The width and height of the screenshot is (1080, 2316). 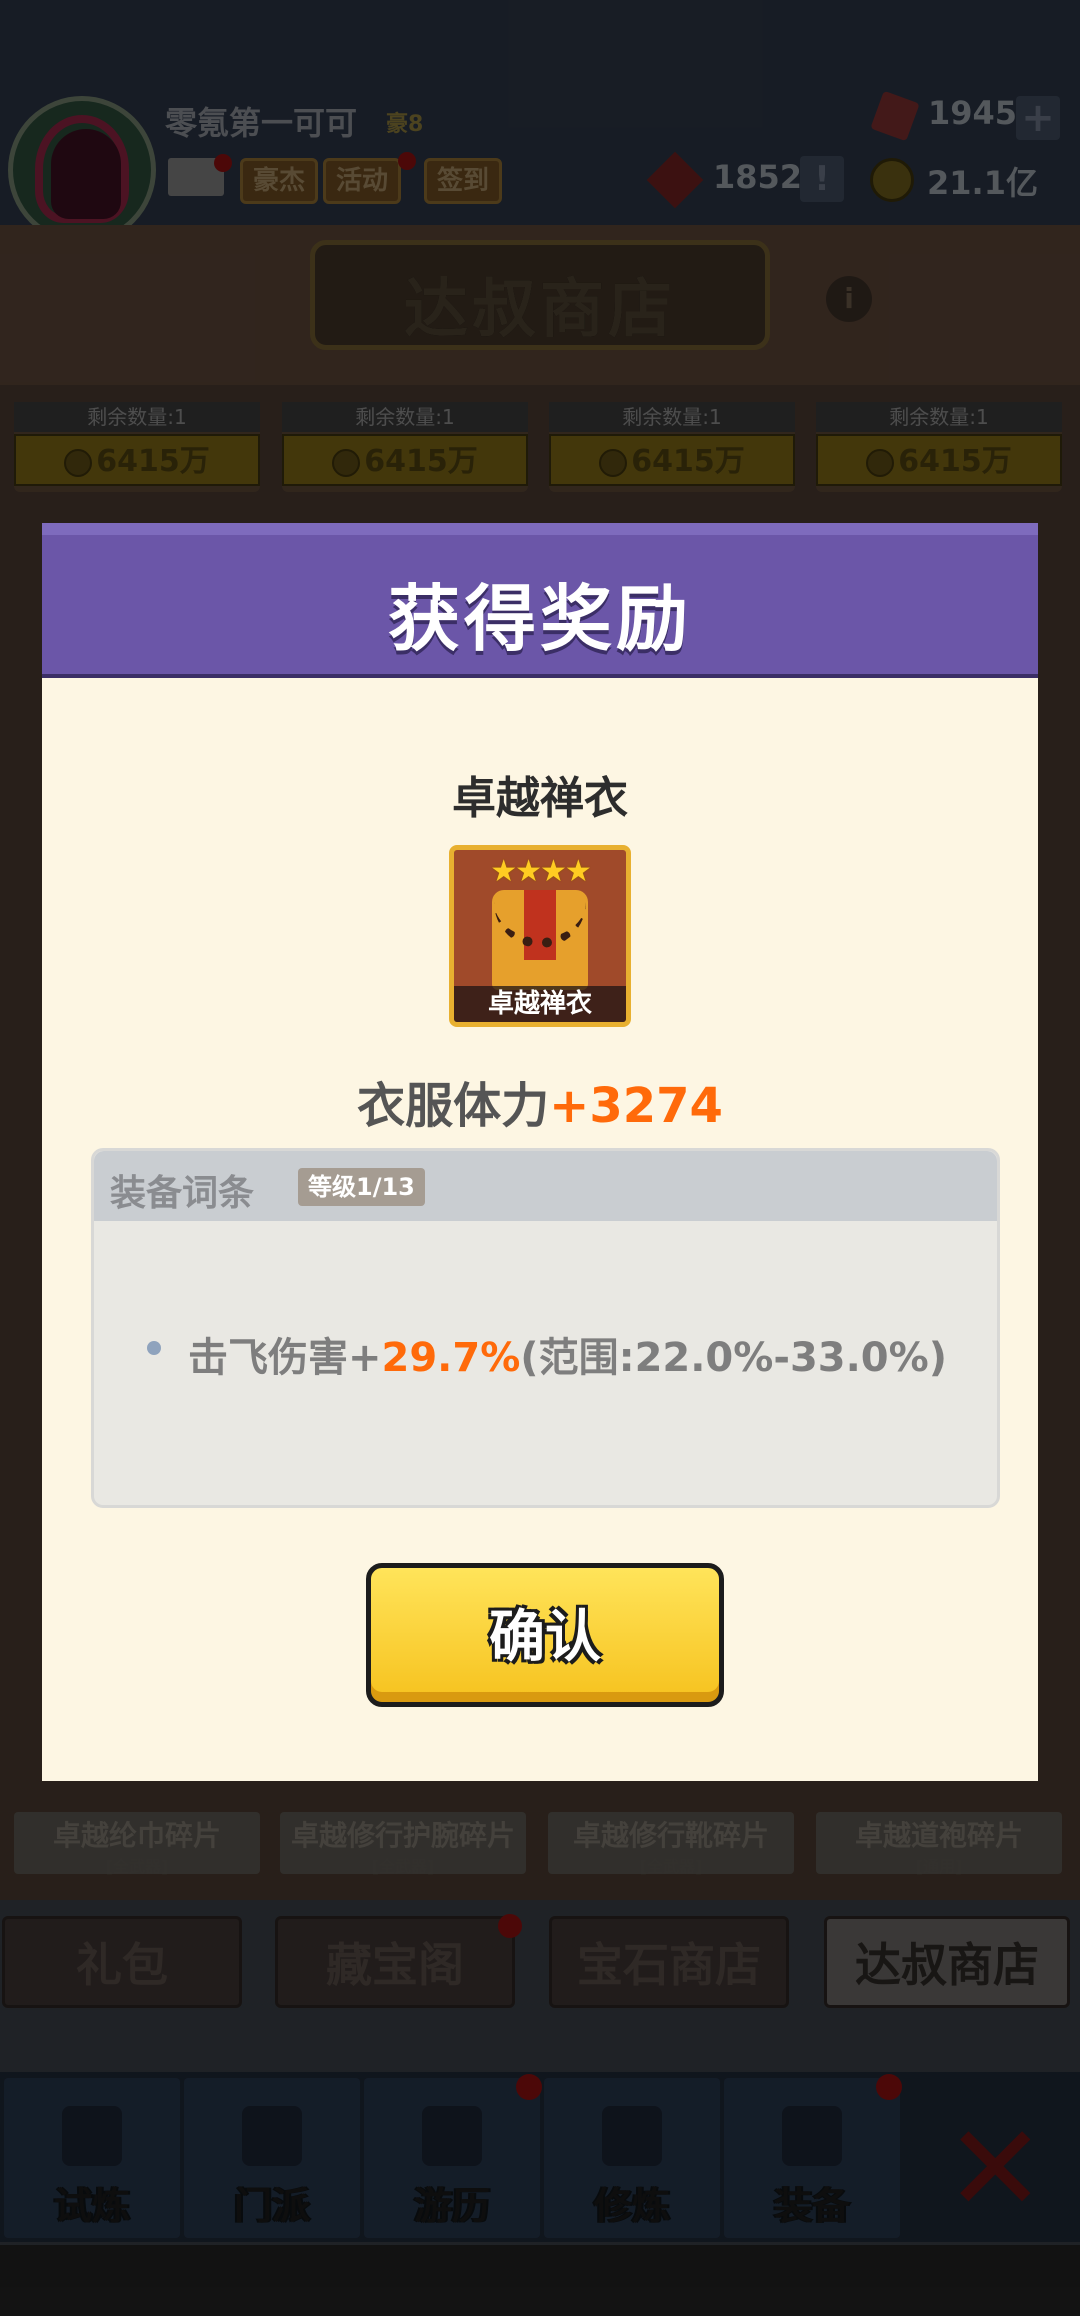 I want to click on star-rating: ★★★★, so click(x=541, y=871).